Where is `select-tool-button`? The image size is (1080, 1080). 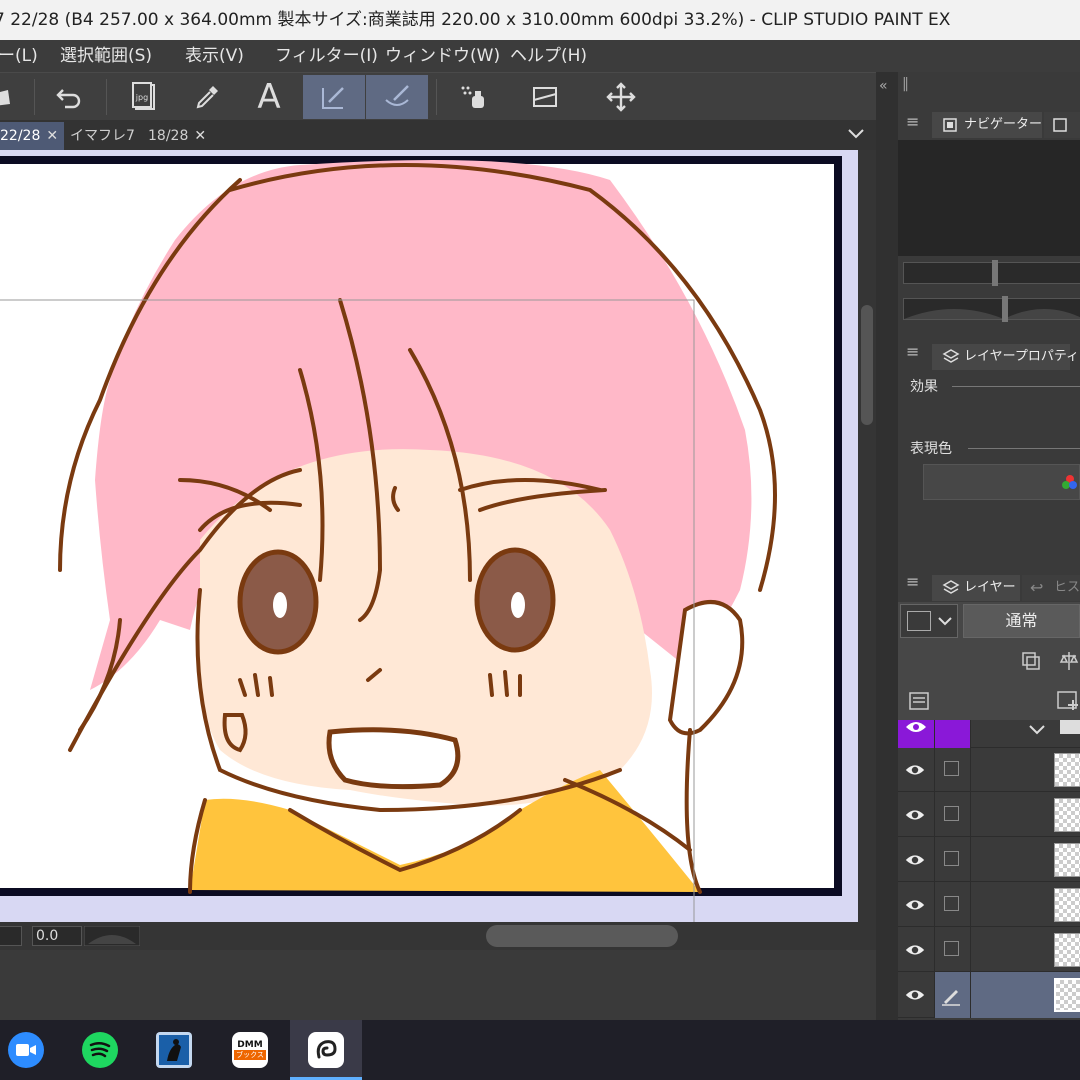
select-tool-button is located at coordinates (15, 97).